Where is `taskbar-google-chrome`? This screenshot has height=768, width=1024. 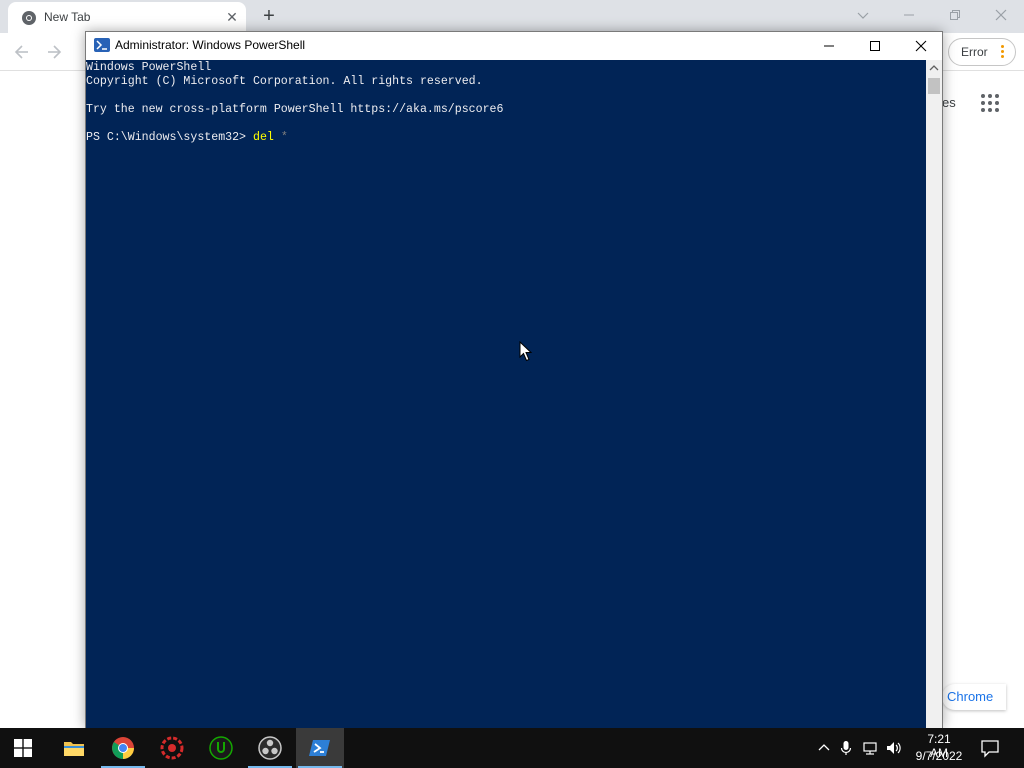 taskbar-google-chrome is located at coordinates (123, 748).